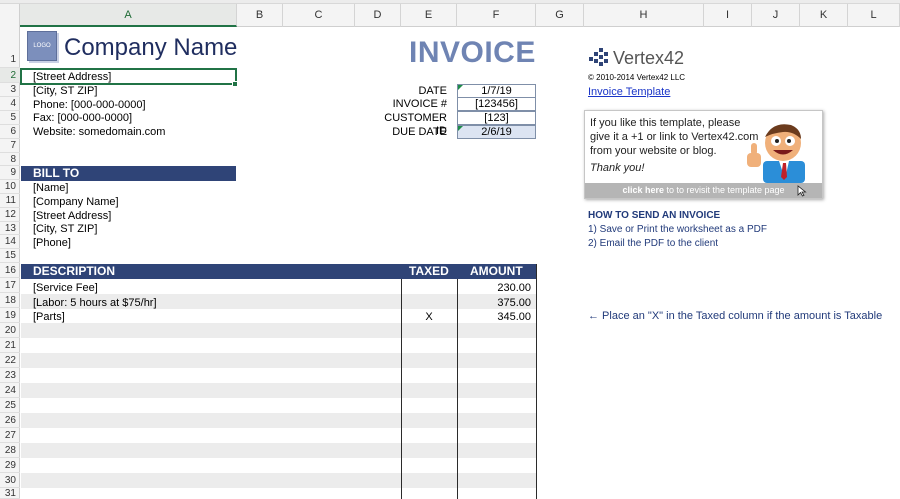  Describe the element at coordinates (429, 271) in the screenshot. I see `taxed-header: TAXED` at that location.